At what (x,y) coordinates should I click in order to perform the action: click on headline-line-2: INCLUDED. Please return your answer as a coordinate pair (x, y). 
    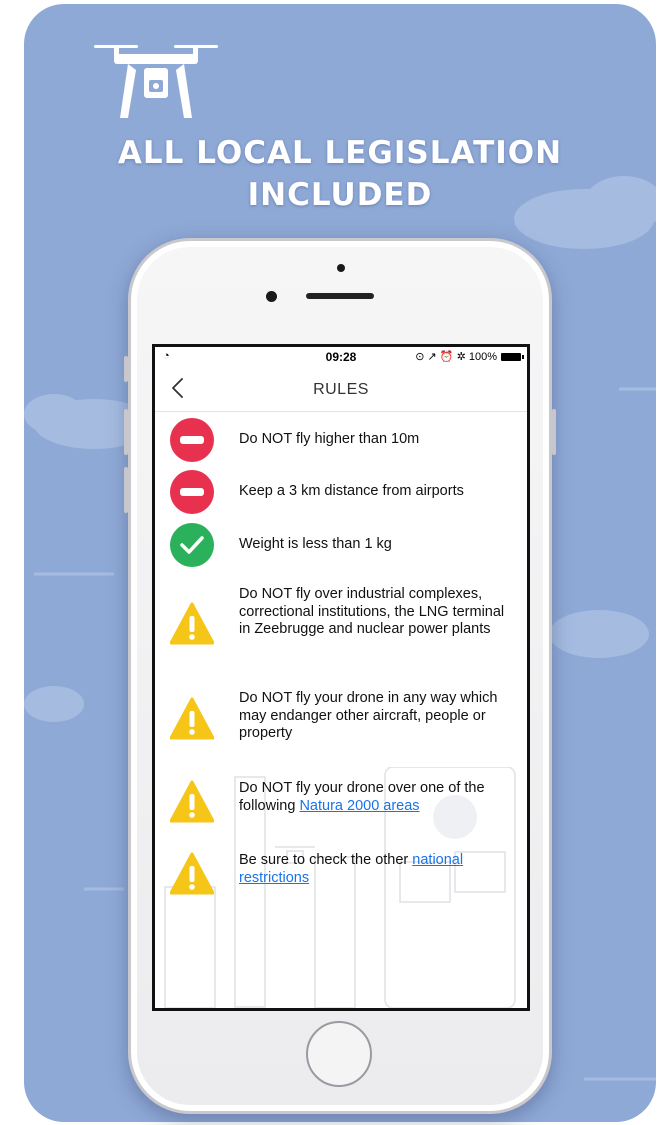
    Looking at the image, I should click on (340, 195).